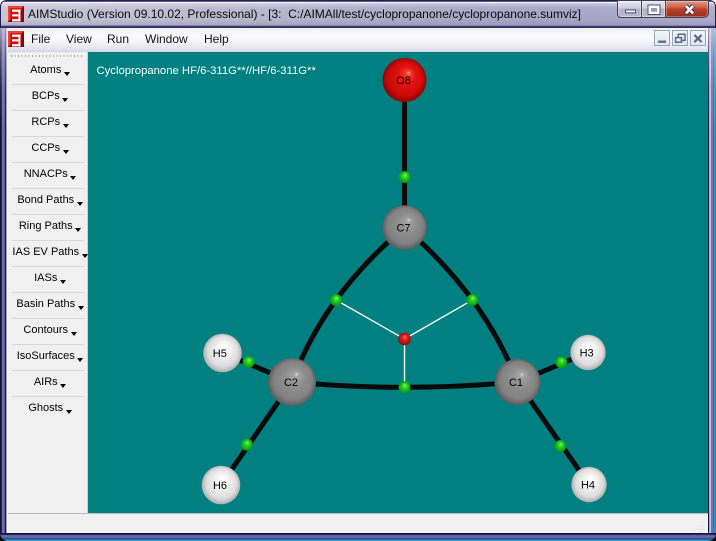  Describe the element at coordinates (588, 486) in the screenshot. I see `svg-text: H4` at that location.